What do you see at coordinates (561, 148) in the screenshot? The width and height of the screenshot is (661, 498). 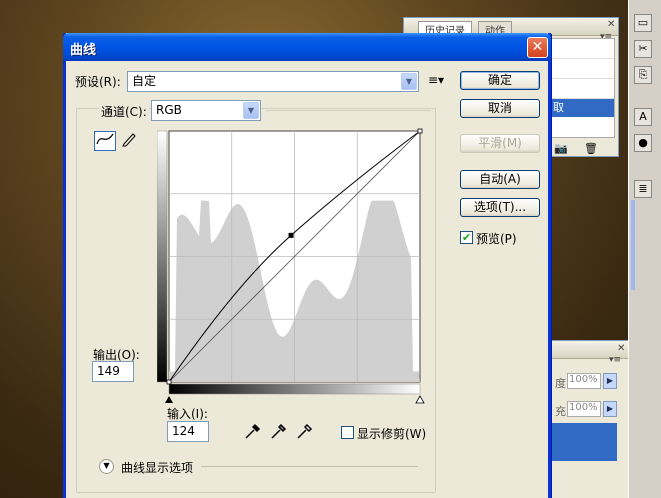 I see `camera-icon: 📷` at bounding box center [561, 148].